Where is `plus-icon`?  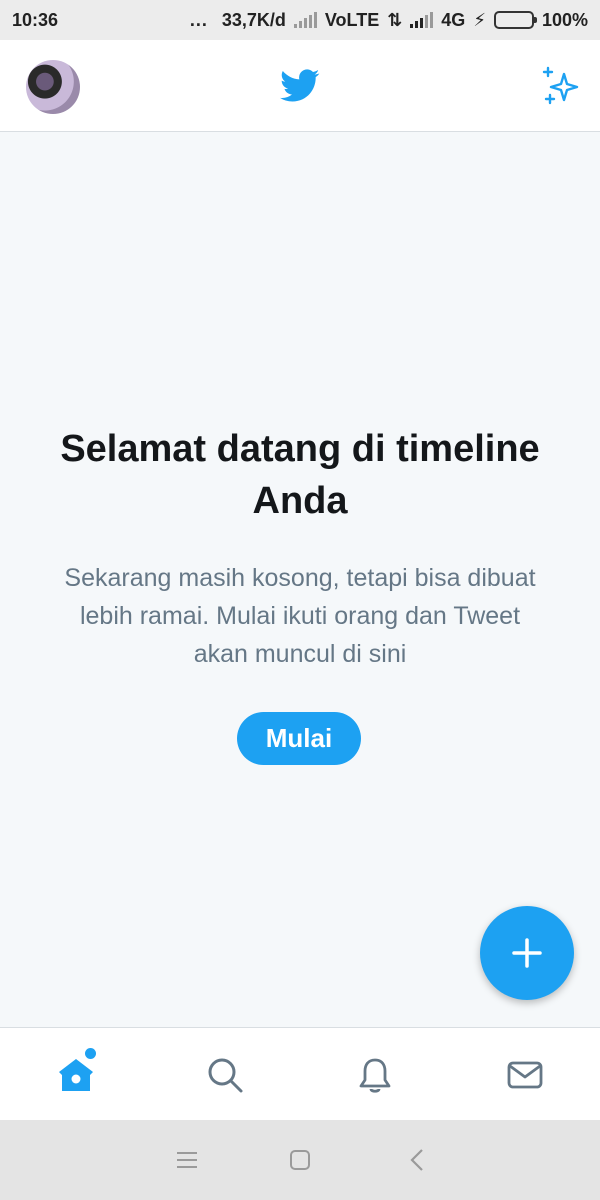 plus-icon is located at coordinates (527, 953).